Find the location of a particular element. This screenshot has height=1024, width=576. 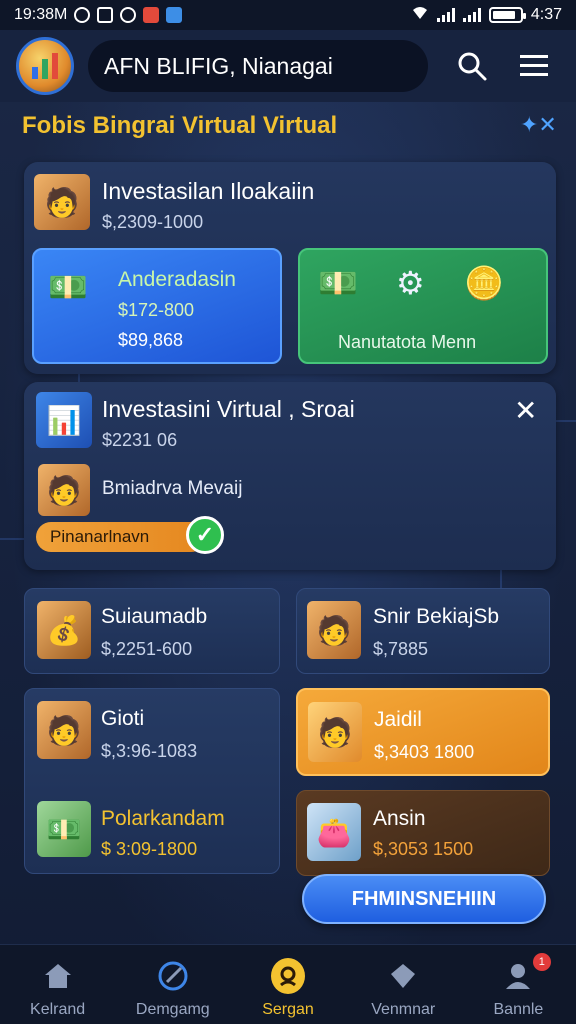

grid-value: $ 3:09-1800 is located at coordinates (149, 849).